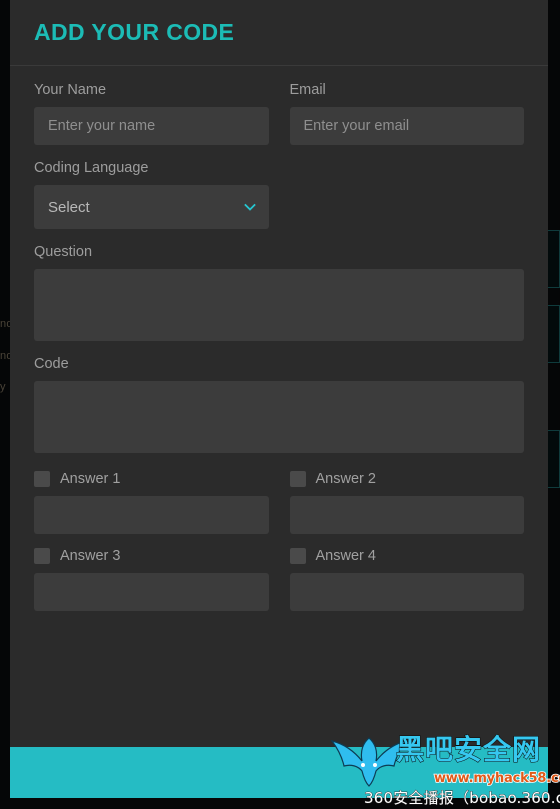  I want to click on answer-4-label: Answer 4, so click(345, 556).